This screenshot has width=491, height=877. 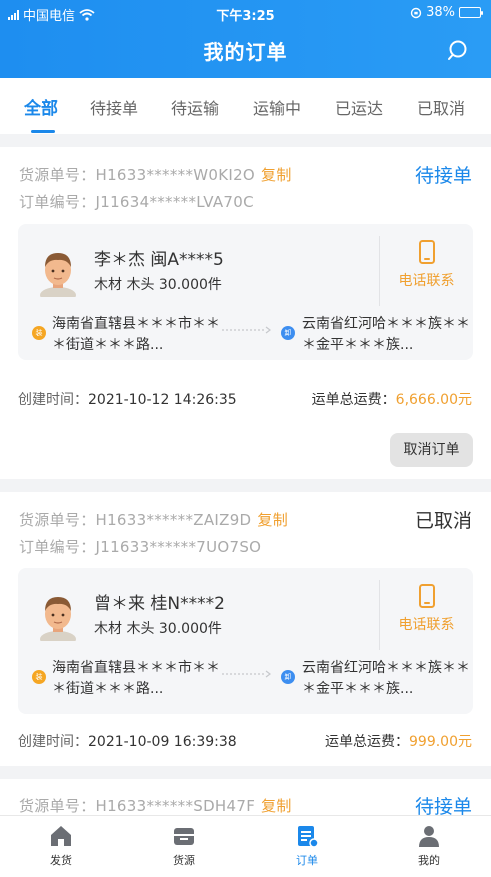 I want to click on total-freight: 运单总运费：999.00元, so click(x=398, y=741).